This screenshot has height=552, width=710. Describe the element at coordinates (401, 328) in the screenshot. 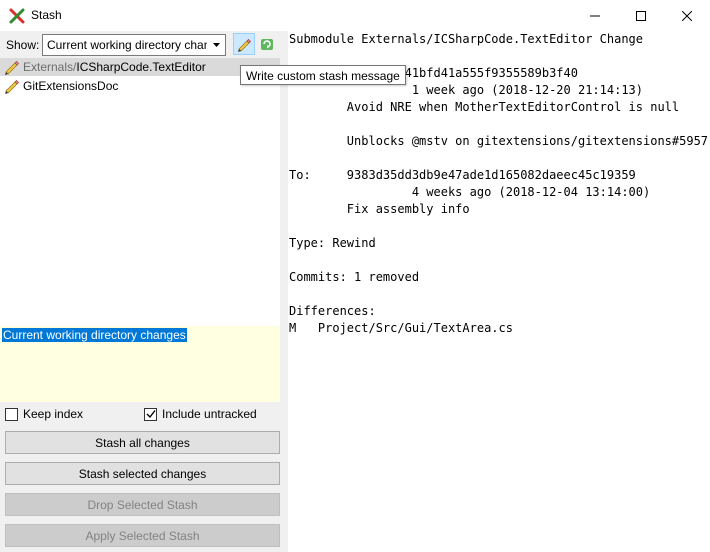

I see `diff-line: M Project/Src/Gui/TextArea.cs` at that location.